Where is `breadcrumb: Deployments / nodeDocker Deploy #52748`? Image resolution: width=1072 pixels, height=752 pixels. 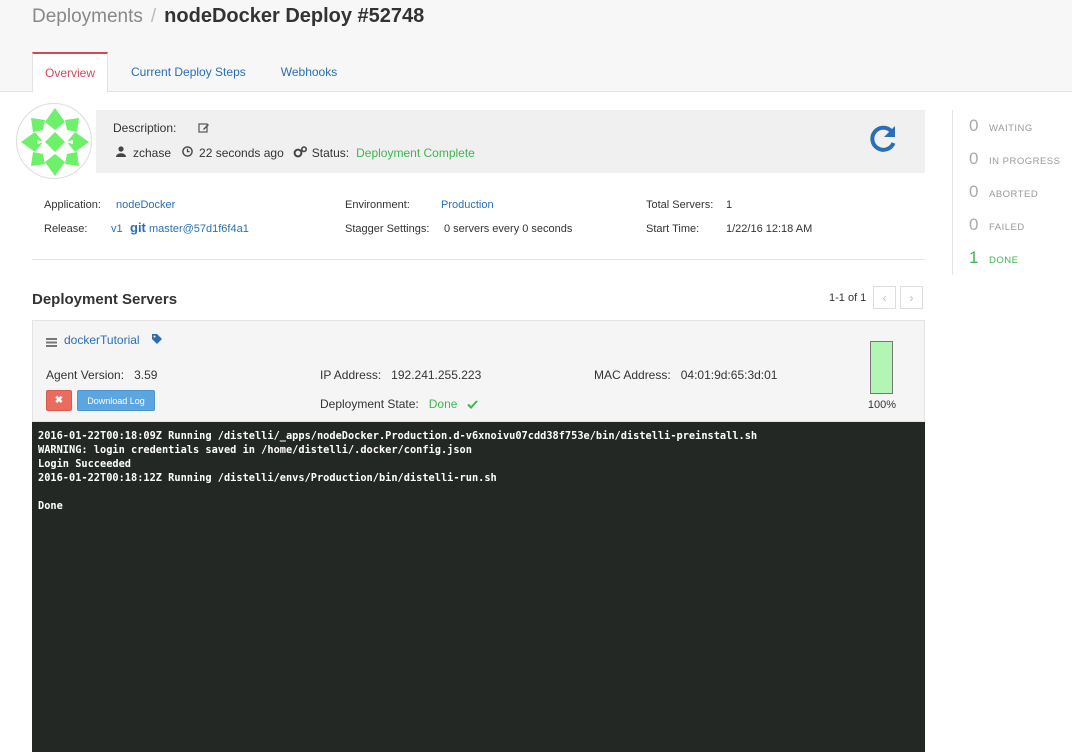
breadcrumb: Deployments / nodeDocker Deploy #52748 is located at coordinates (228, 16).